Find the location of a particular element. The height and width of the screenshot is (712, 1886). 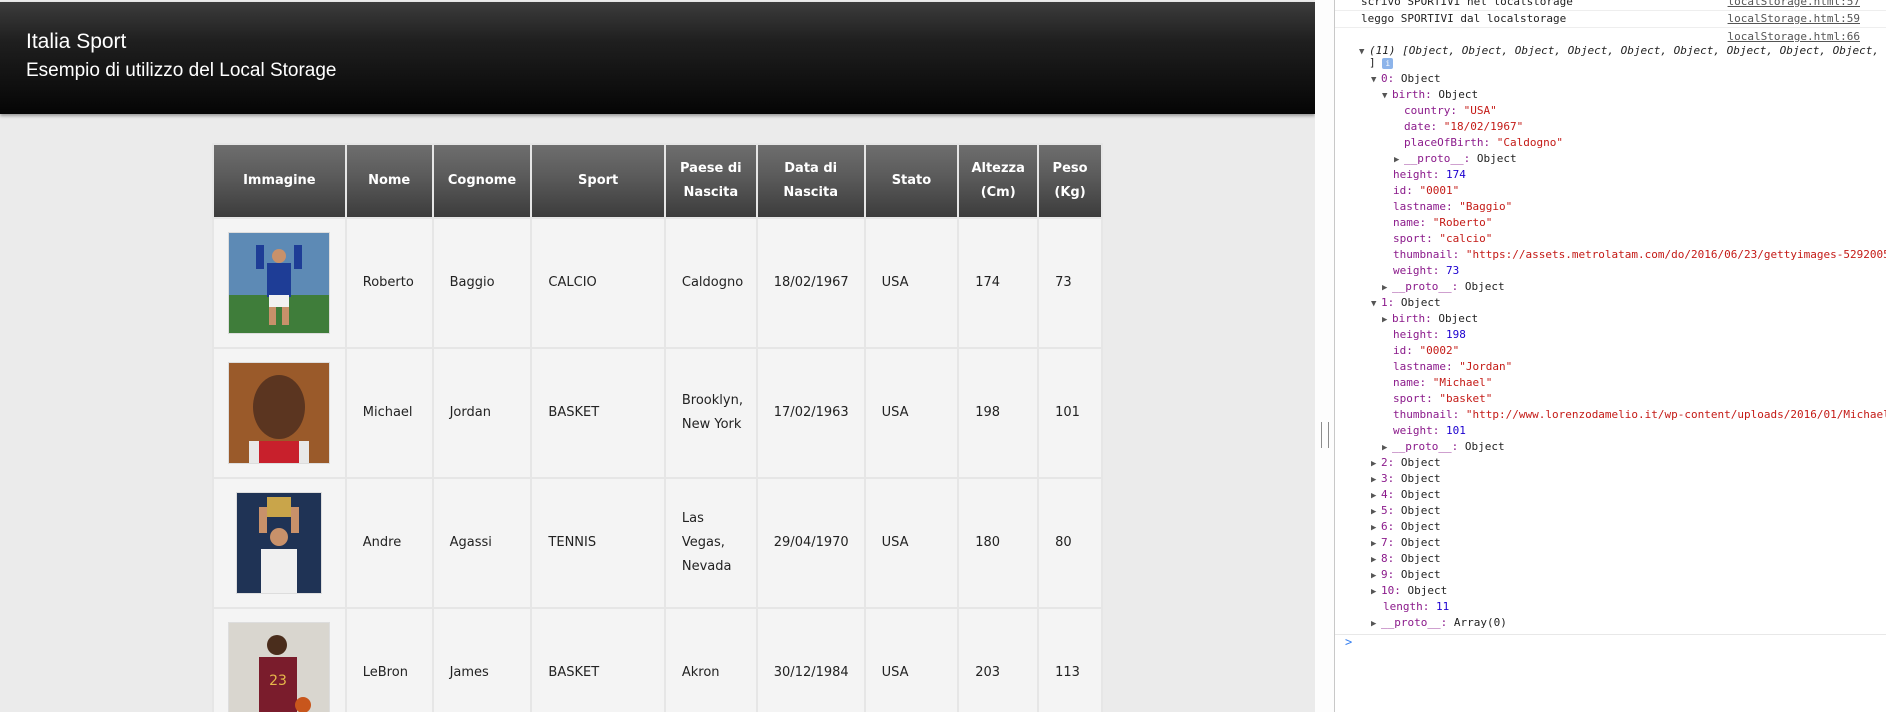

tree-node-1: ▼ 1: Object is located at coordinates (1406, 303).